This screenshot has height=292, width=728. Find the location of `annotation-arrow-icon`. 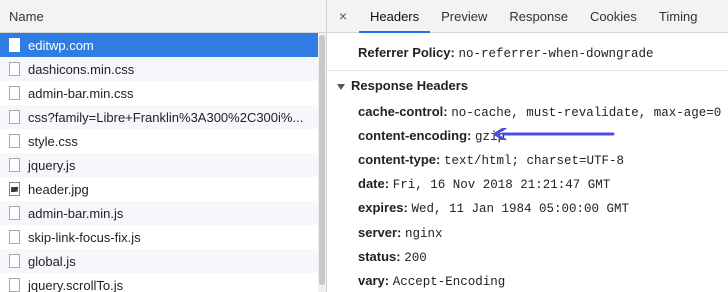

annotation-arrow-icon is located at coordinates (554, 134).